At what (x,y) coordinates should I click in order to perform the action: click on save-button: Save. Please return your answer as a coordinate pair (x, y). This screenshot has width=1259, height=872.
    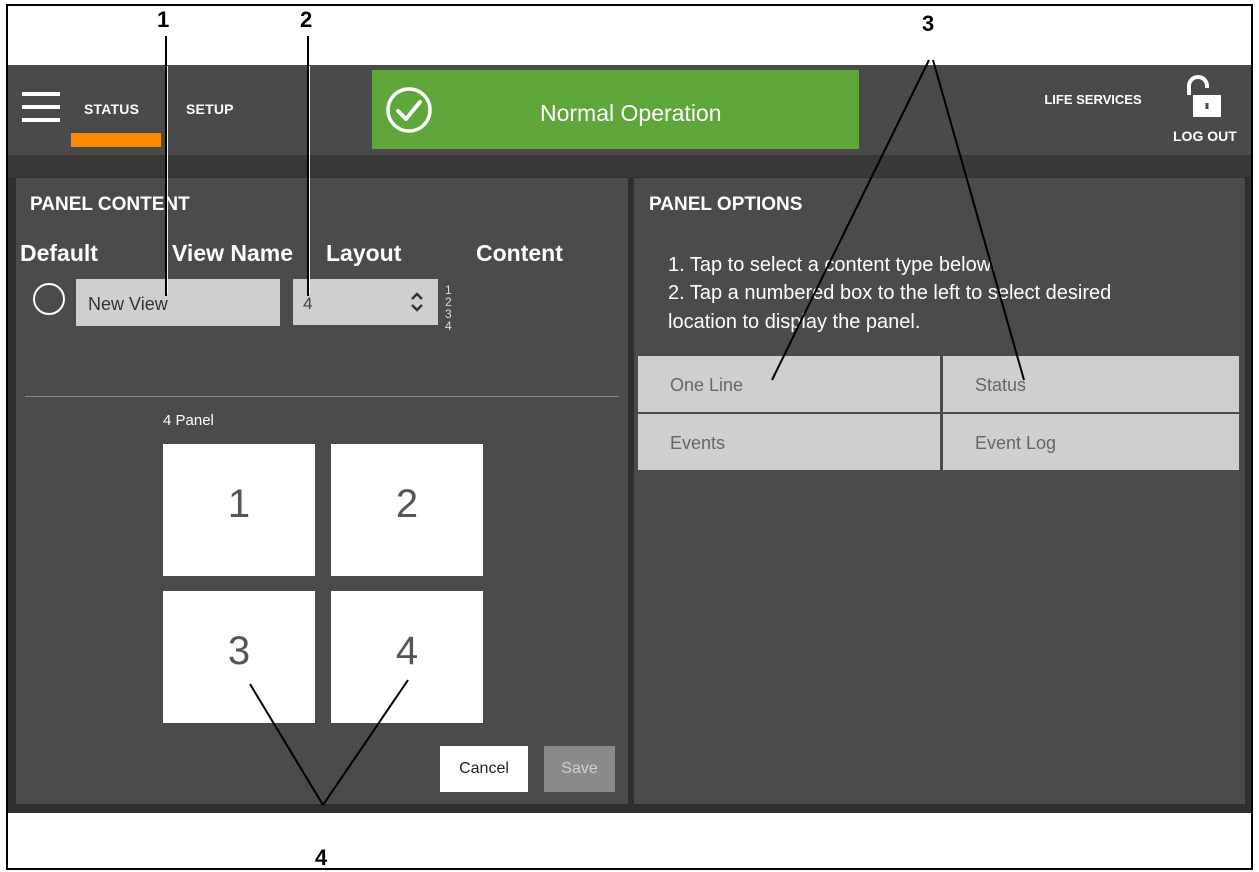
    Looking at the image, I should click on (579, 769).